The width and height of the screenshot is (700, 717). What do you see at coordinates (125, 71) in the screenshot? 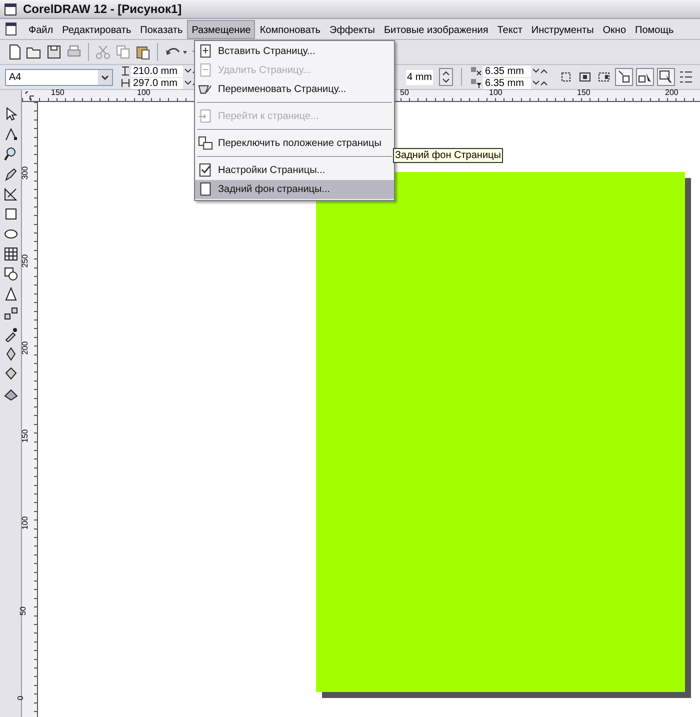
I see `width-icon` at bounding box center [125, 71].